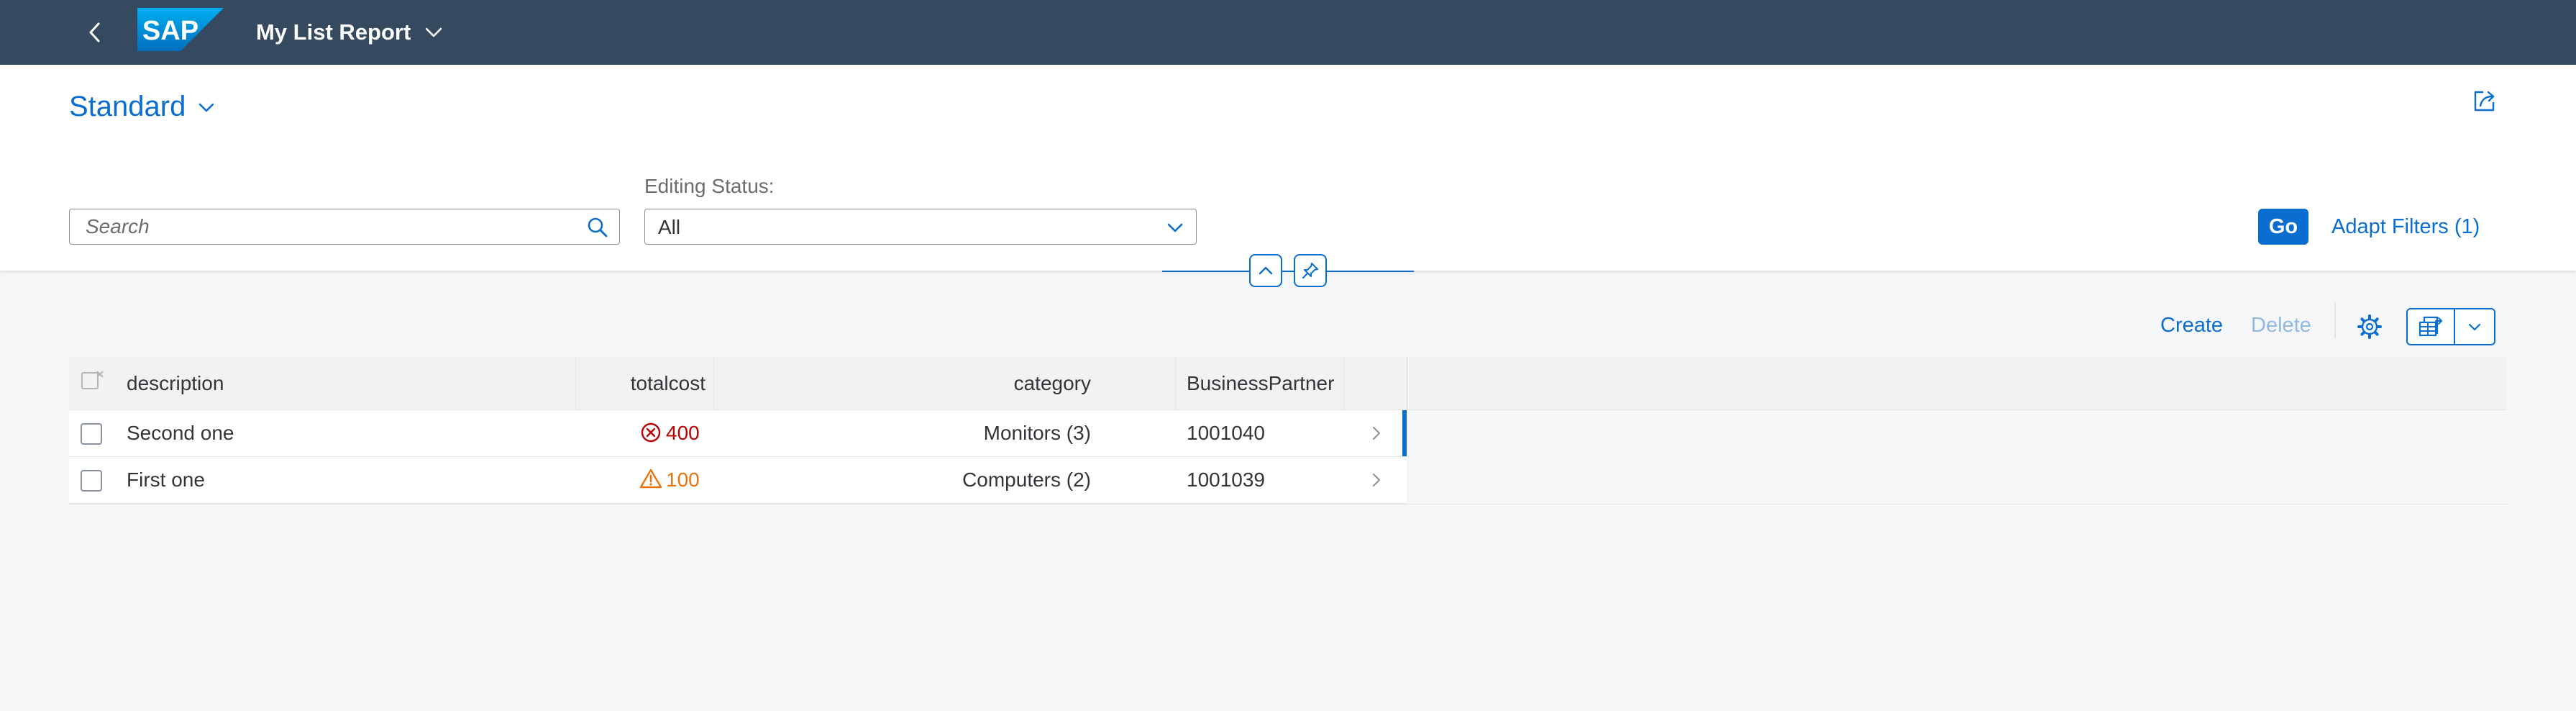 The width and height of the screenshot is (2576, 711). What do you see at coordinates (920, 227) in the screenshot?
I see `editing-status-select: All` at bounding box center [920, 227].